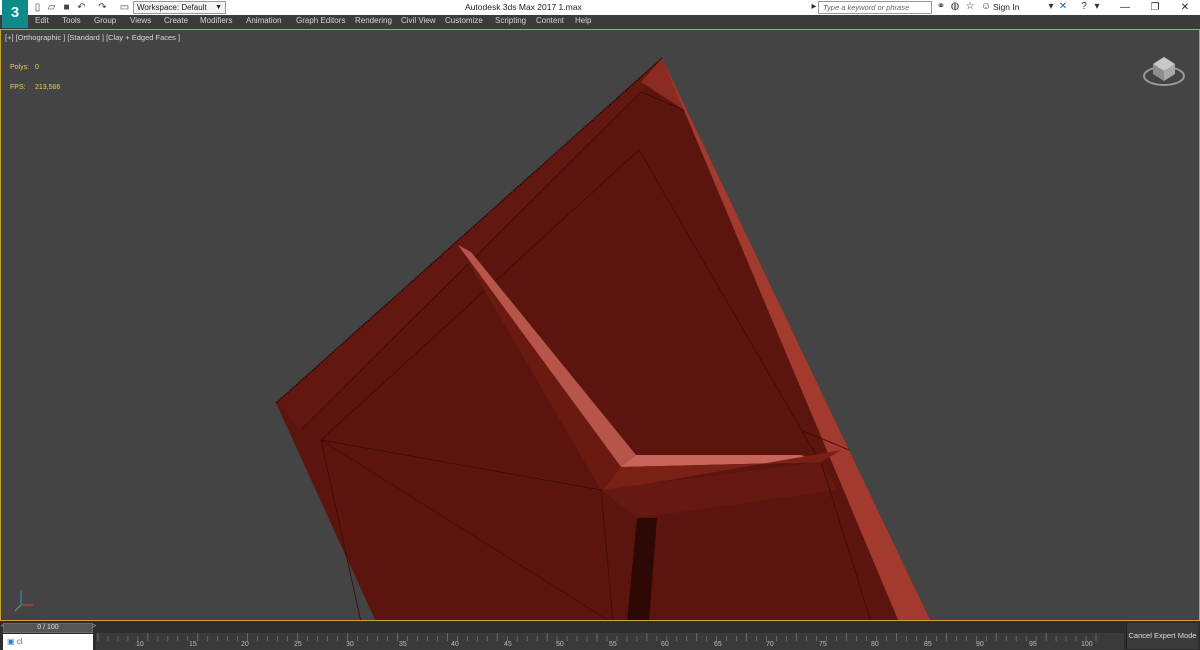 The width and height of the screenshot is (1200, 650). Describe the element at coordinates (1164, 69) in the screenshot. I see `viewcube-icon` at that location.